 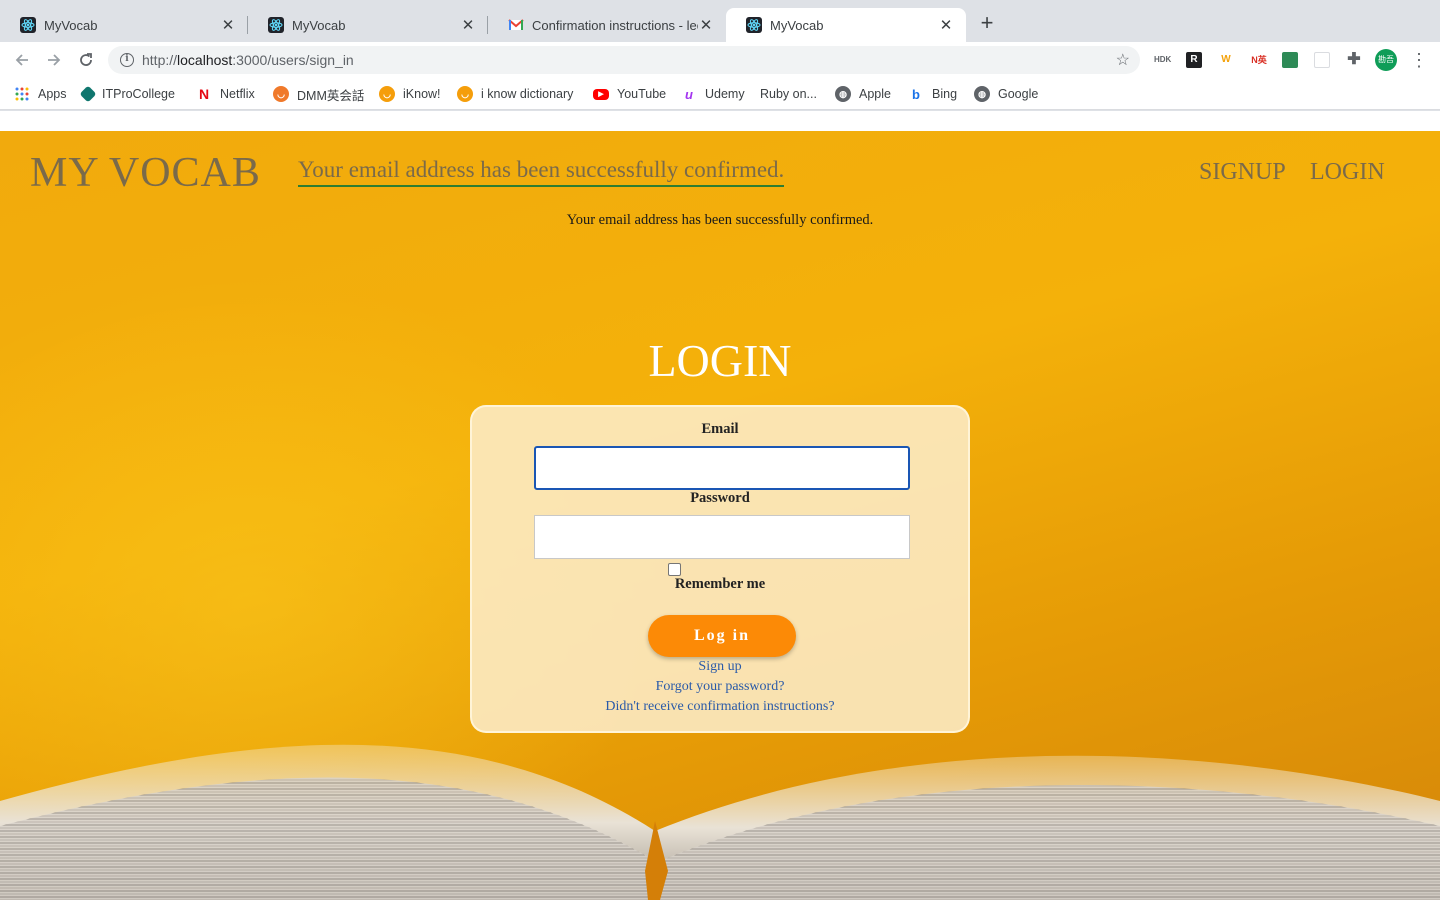 What do you see at coordinates (945, 94) in the screenshot?
I see `bookmark-label: Bing` at bounding box center [945, 94].